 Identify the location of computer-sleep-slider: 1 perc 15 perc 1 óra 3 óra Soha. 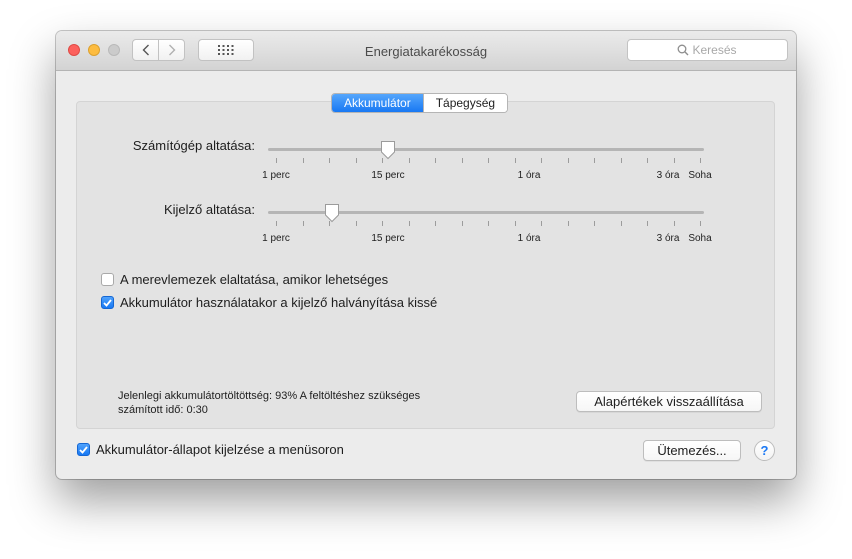
(487, 160).